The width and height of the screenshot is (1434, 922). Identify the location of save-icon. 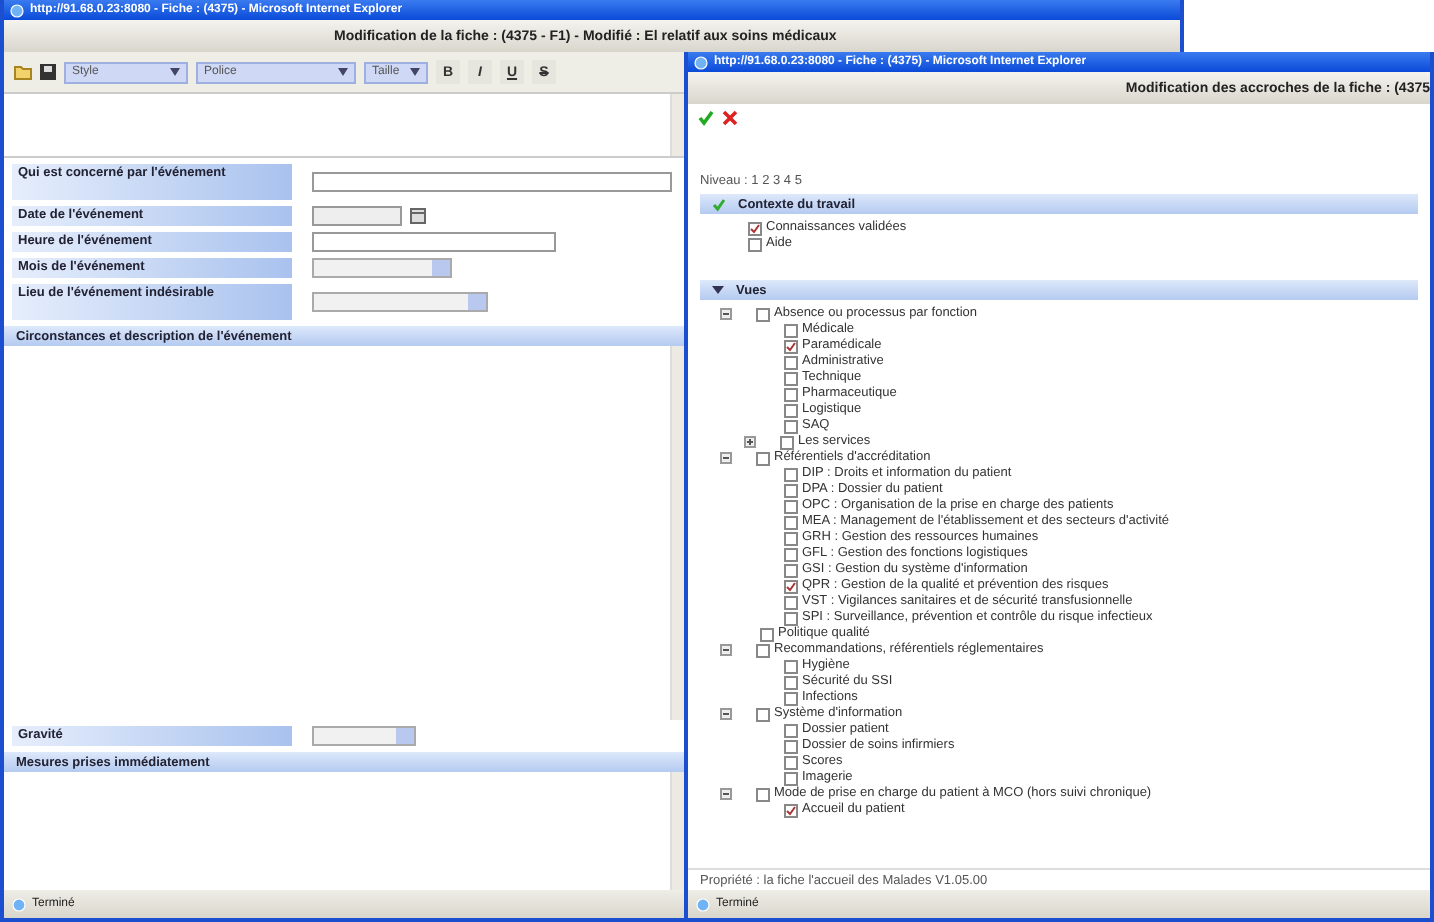
(48, 72).